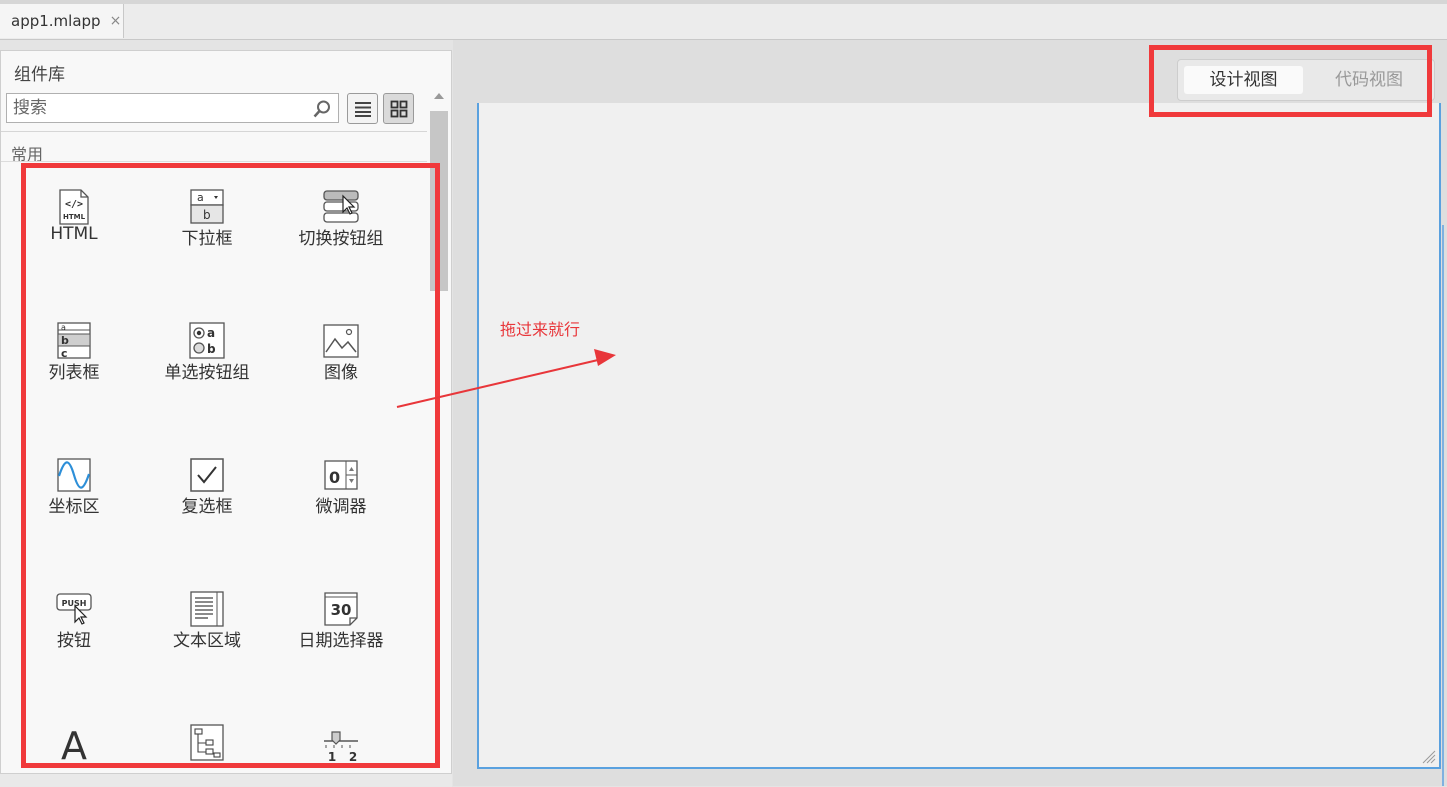  What do you see at coordinates (439, 96) in the screenshot?
I see `scroll-up-icon` at bounding box center [439, 96].